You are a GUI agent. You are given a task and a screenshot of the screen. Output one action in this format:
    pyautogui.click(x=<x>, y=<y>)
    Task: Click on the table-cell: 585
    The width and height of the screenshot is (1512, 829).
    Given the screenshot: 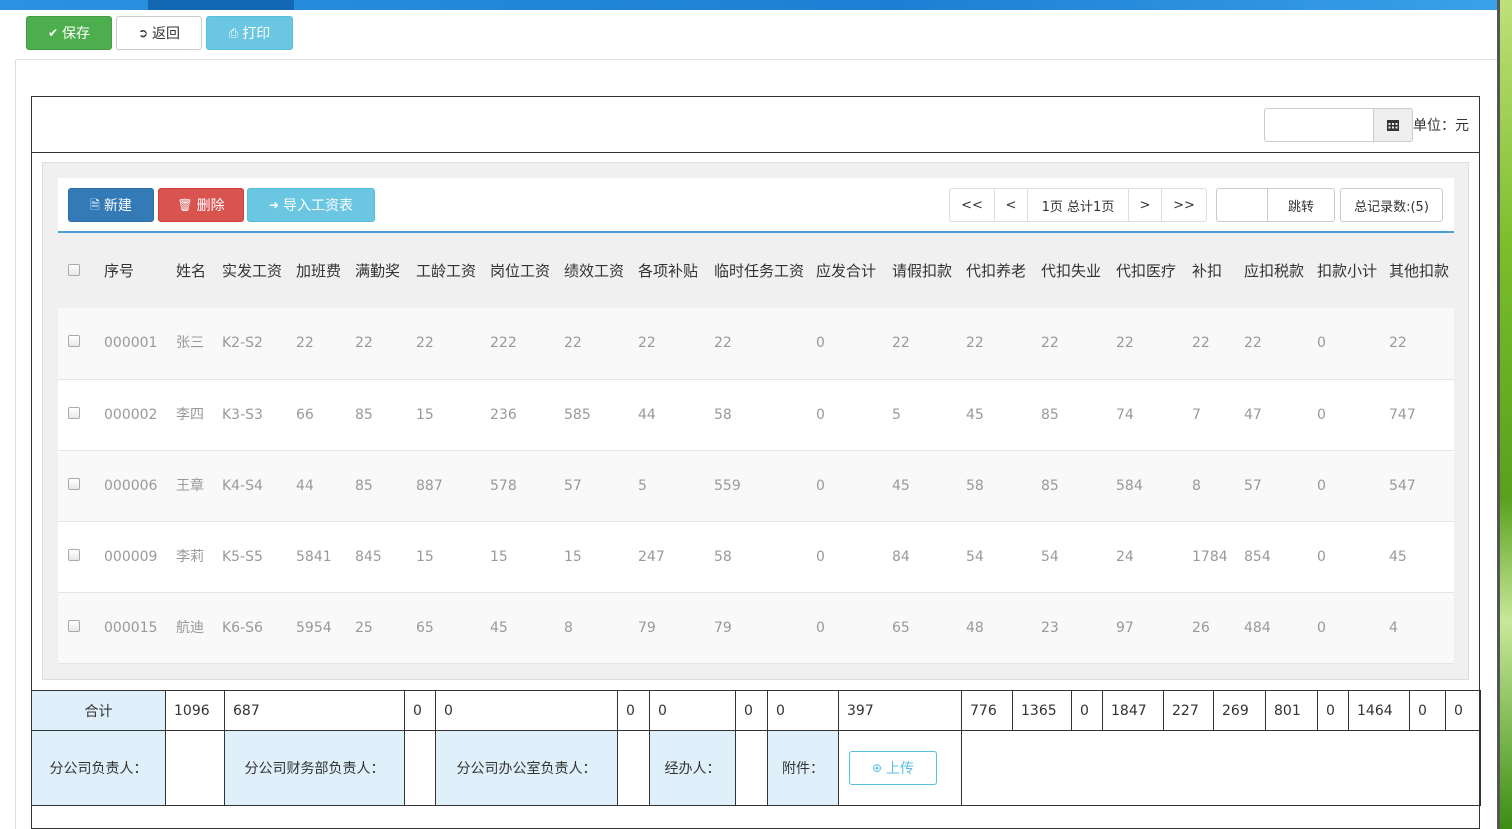 What is the action you would take?
    pyautogui.click(x=597, y=415)
    